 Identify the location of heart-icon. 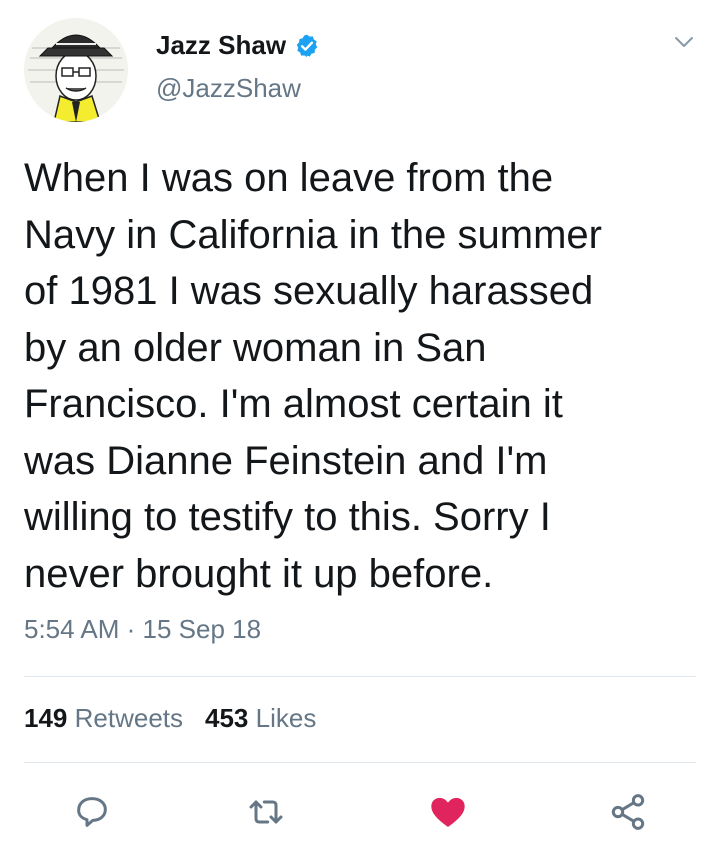
(448, 812).